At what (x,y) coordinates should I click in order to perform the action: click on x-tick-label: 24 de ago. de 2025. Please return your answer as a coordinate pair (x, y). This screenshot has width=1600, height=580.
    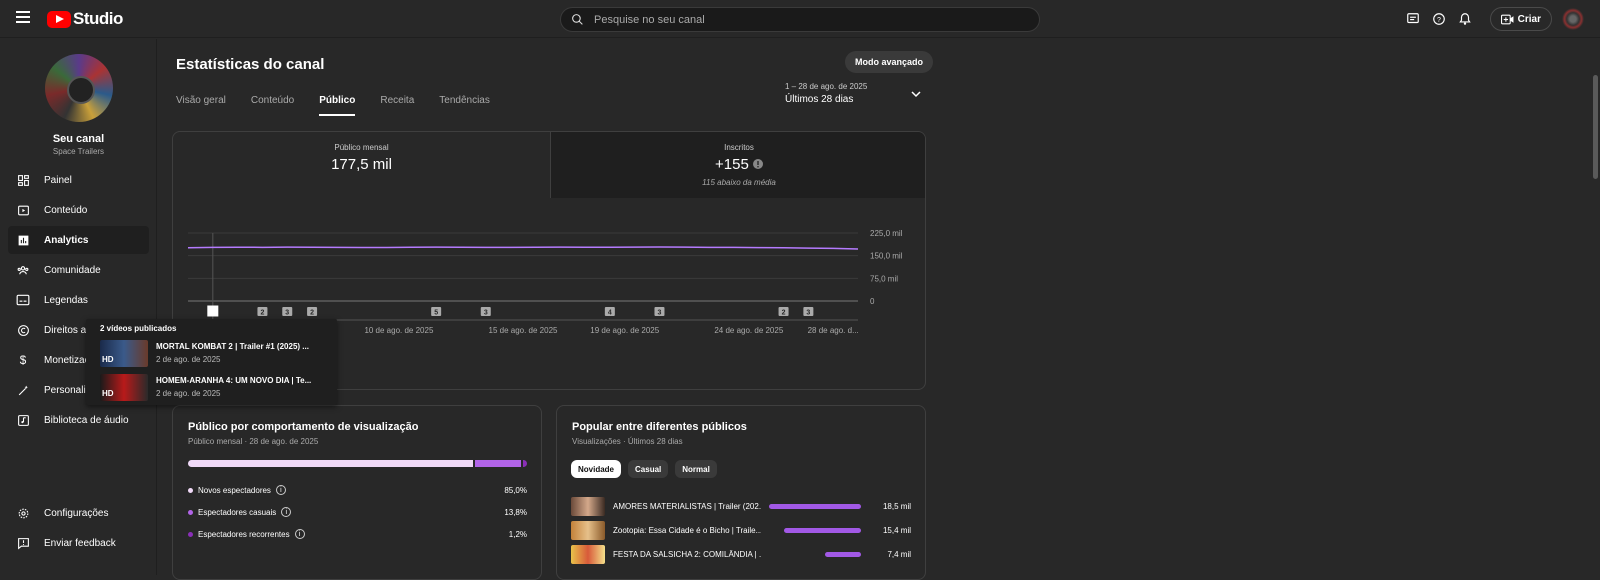
    Looking at the image, I should click on (749, 330).